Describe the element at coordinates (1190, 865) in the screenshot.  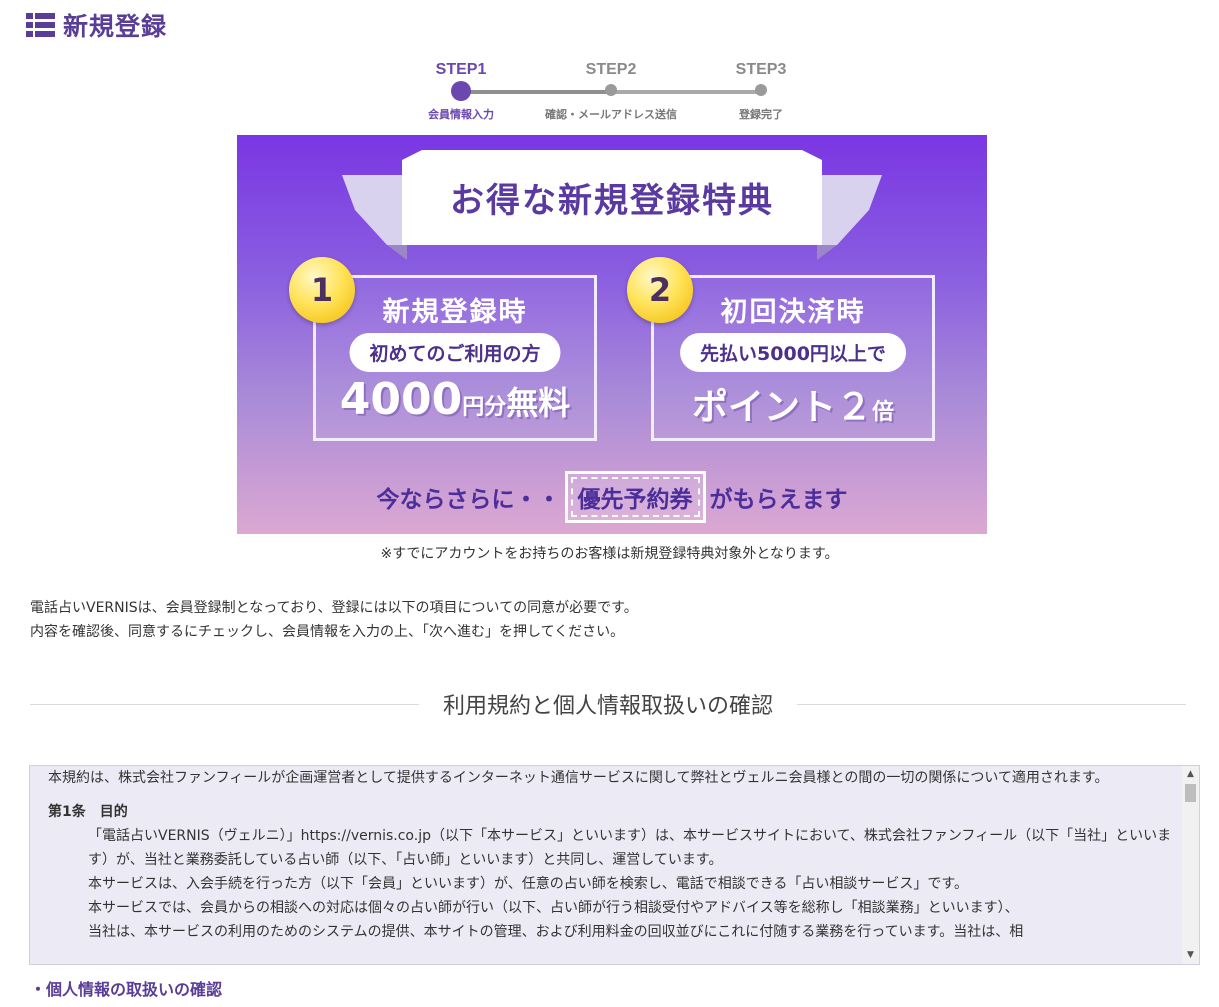
I see `scrollbar: ▲ ▼` at that location.